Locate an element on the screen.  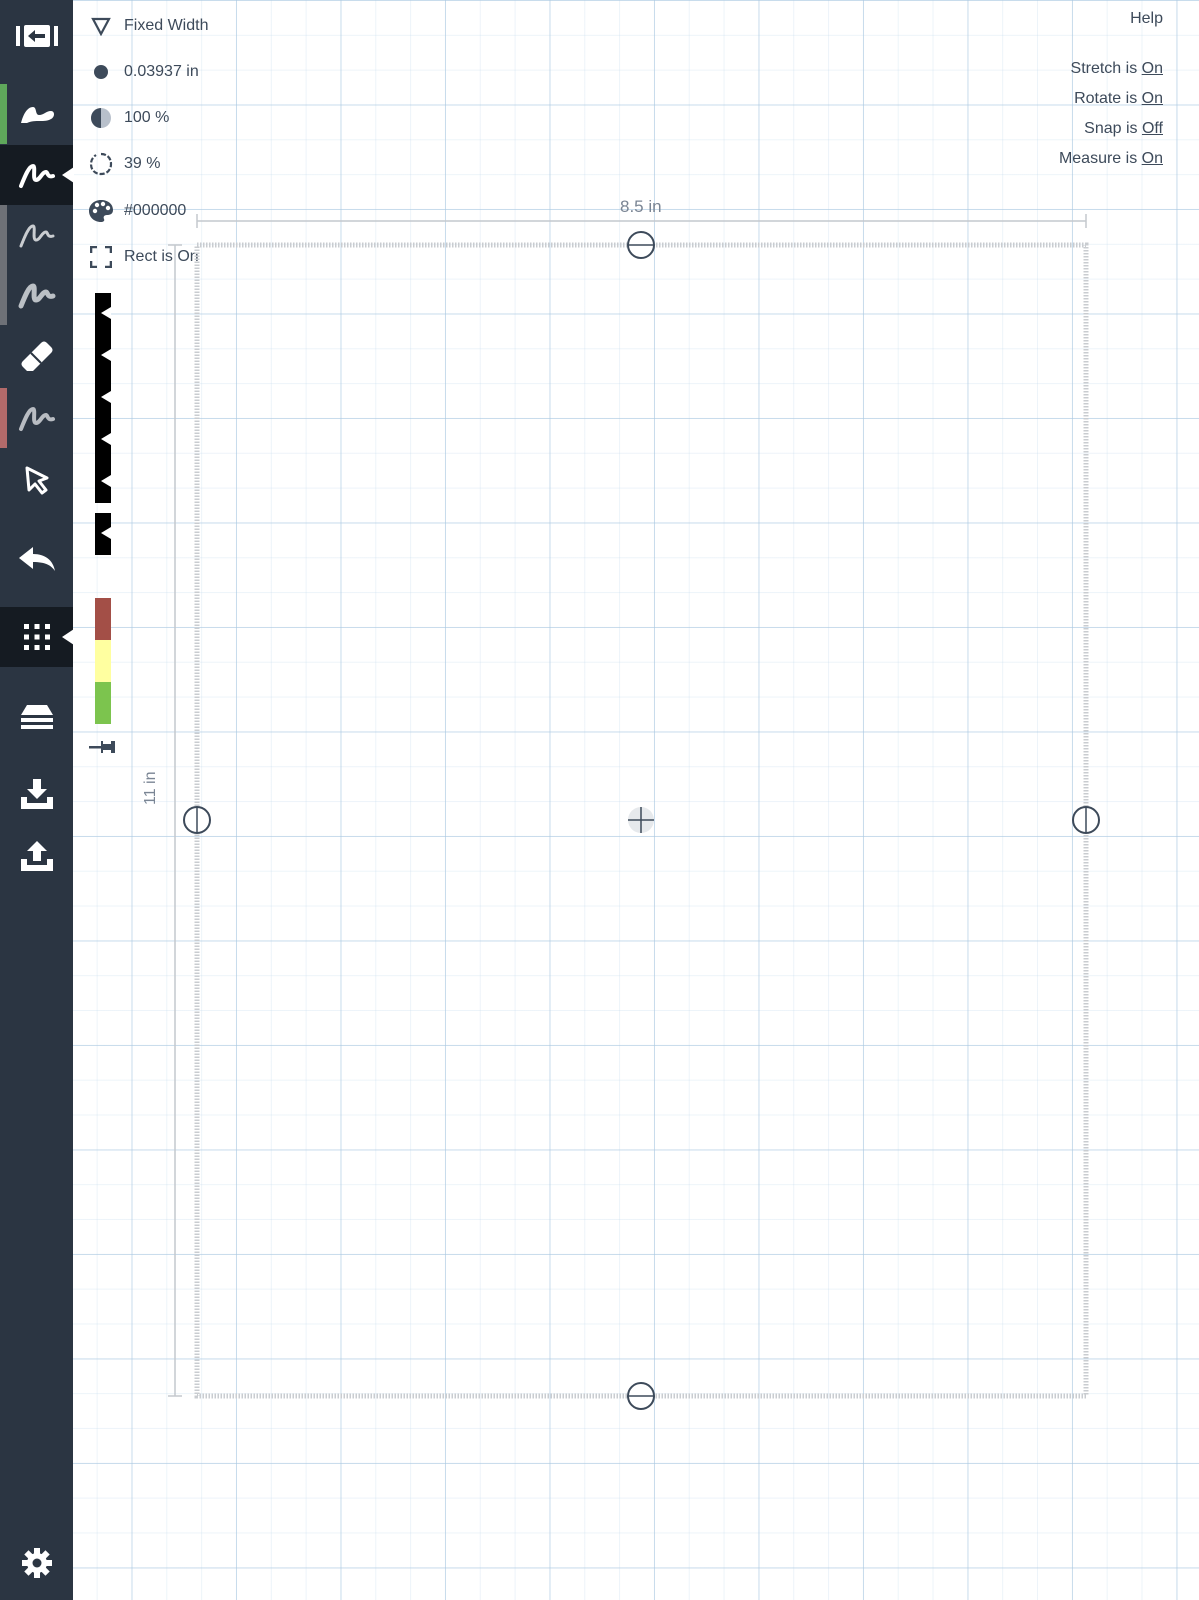
eraser-tool-button is located at coordinates (36, 355).